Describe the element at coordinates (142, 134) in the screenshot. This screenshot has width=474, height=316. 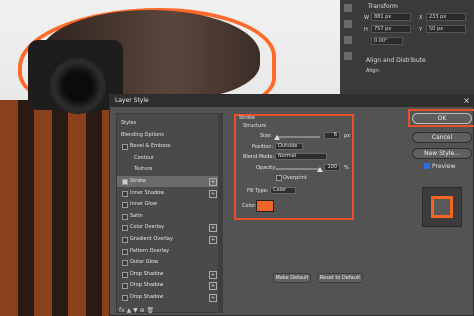
I see `style-label: Blending Options` at that location.